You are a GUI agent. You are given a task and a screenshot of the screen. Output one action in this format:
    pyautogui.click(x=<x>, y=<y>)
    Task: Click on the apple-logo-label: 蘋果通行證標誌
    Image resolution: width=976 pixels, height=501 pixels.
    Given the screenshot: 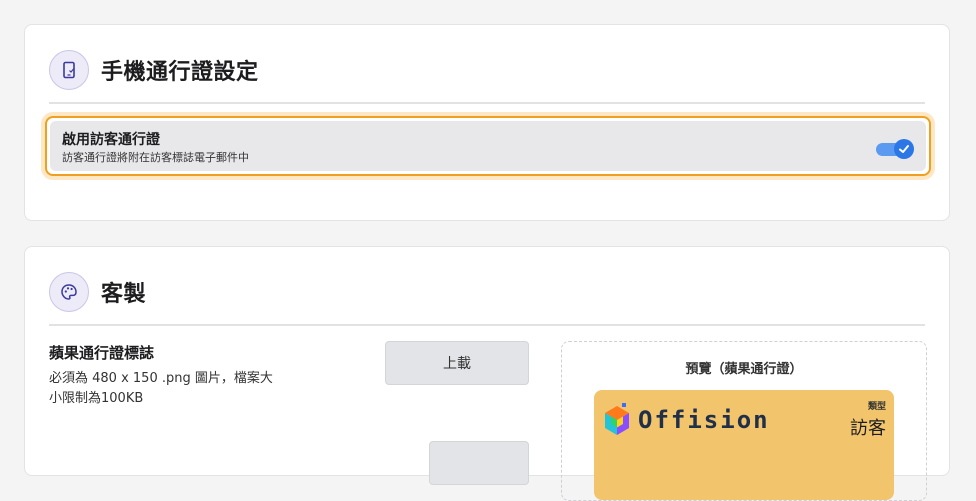 What is the action you would take?
    pyautogui.click(x=102, y=353)
    